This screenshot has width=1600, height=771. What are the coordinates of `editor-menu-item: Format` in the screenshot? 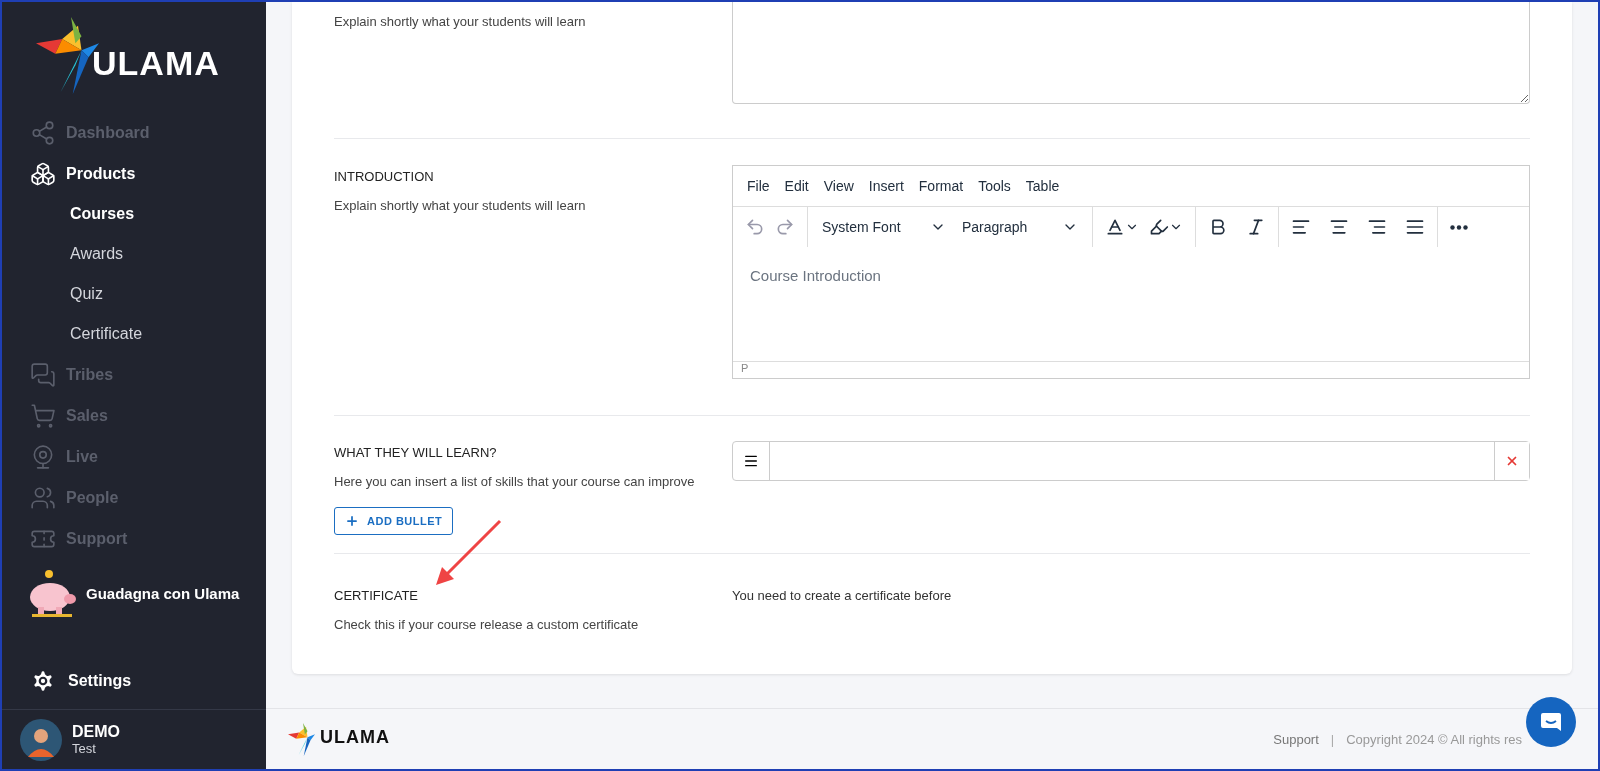 It's located at (941, 186).